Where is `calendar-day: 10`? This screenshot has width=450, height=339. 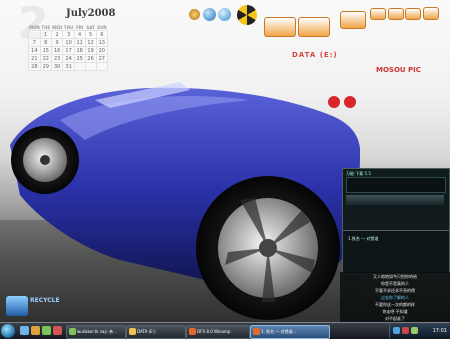 calendar-day: 10 is located at coordinates (68, 42).